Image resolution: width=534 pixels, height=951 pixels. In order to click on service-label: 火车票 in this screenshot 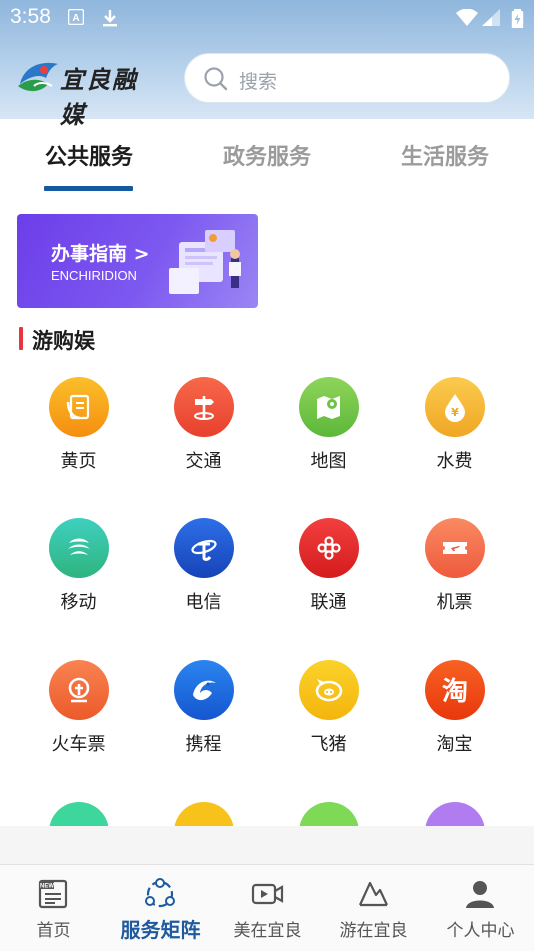, I will do `click(78, 744)`.